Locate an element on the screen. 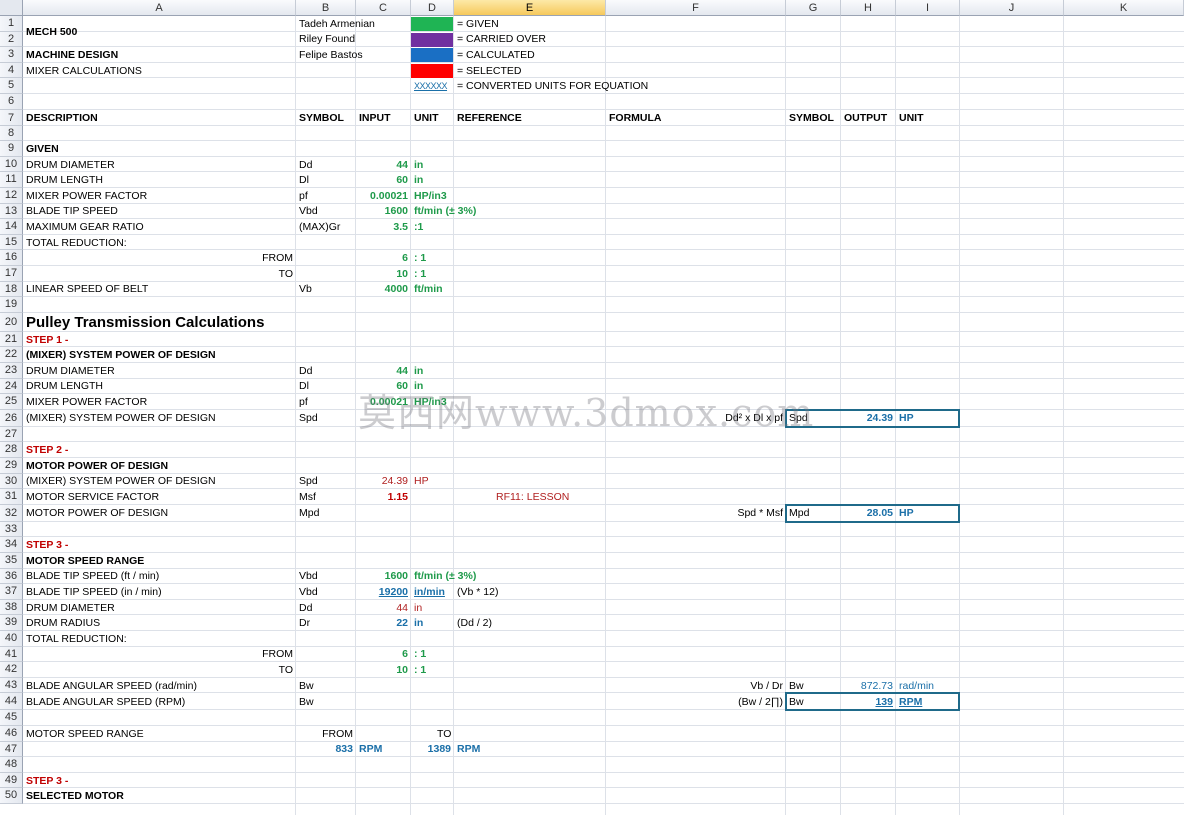  column-header-a: A is located at coordinates (159, 8).